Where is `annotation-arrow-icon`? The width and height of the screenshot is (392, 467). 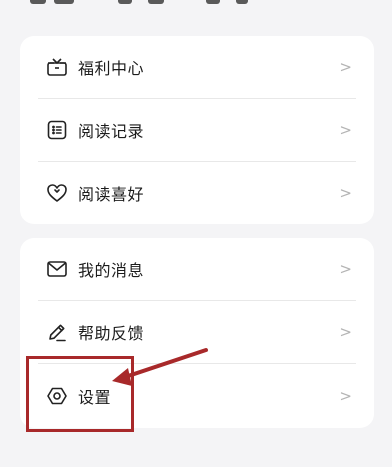 annotation-arrow-icon is located at coordinates (160, 367).